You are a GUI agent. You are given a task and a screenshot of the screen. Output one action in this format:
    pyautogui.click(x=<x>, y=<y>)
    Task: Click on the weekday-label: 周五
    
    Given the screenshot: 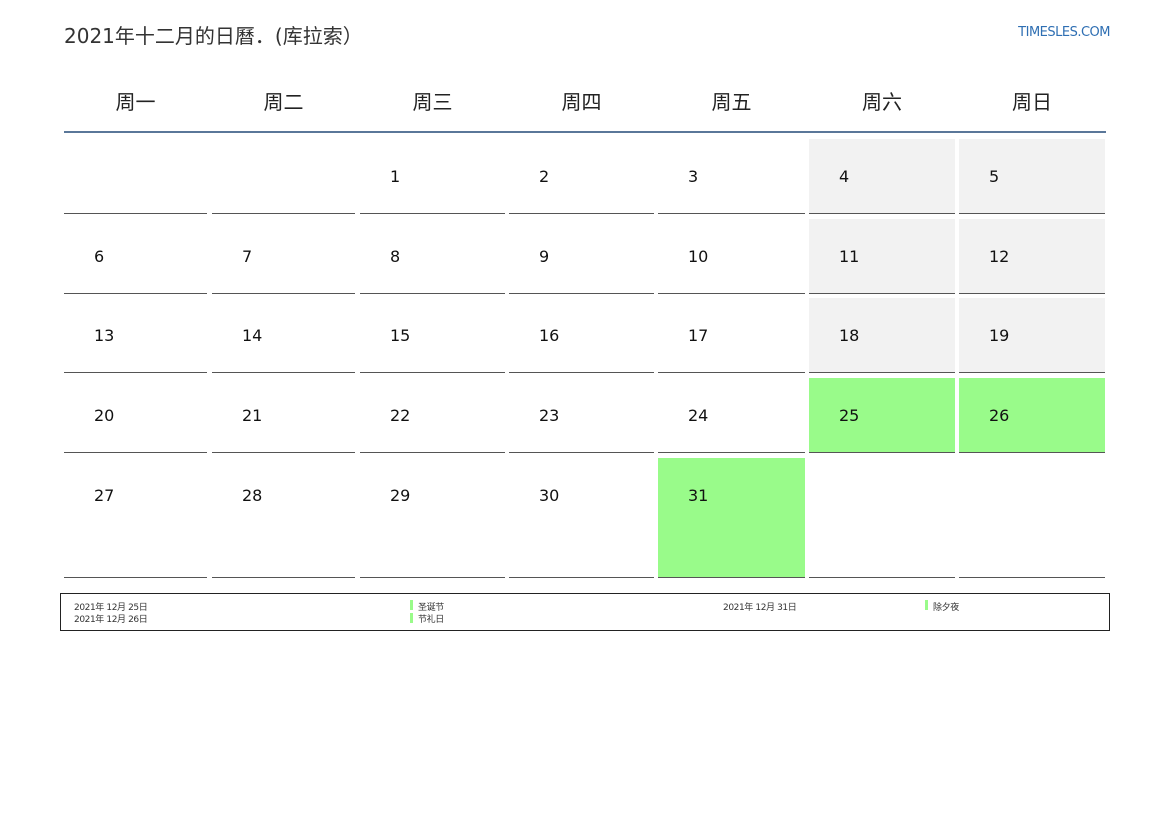 What is the action you would take?
    pyautogui.click(x=731, y=102)
    